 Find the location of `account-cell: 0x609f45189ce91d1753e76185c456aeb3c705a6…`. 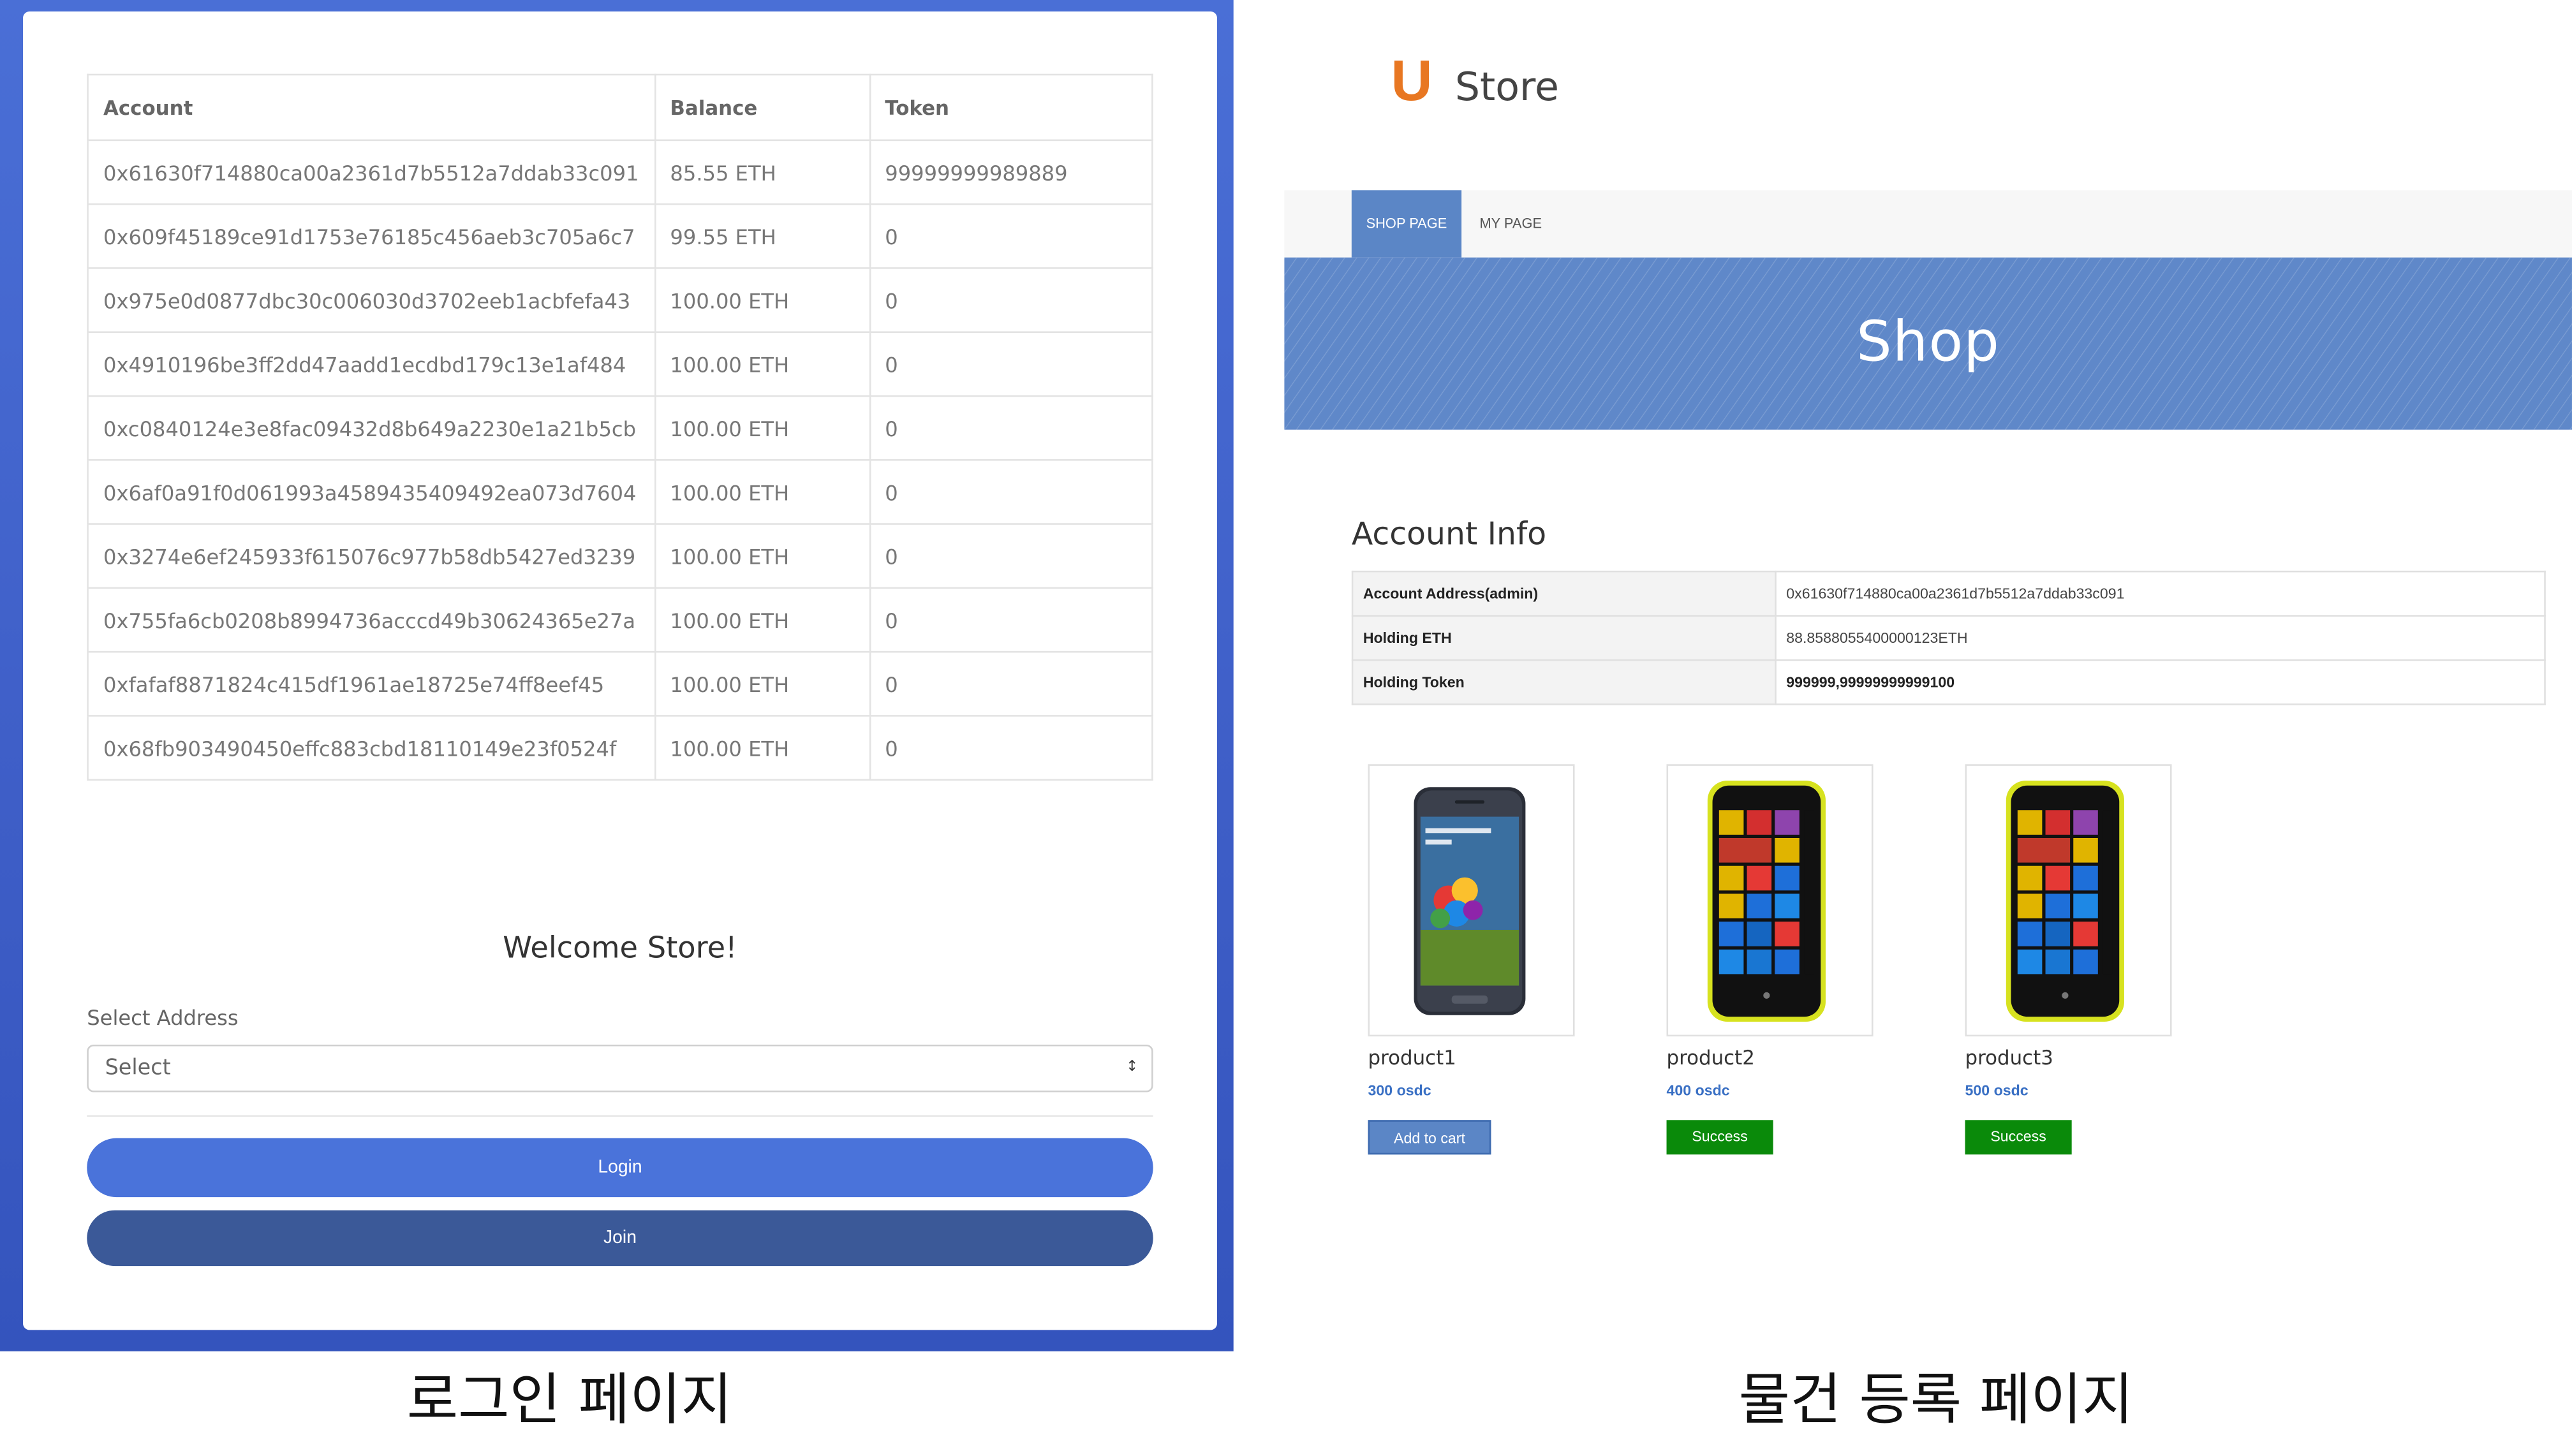

account-cell: 0x609f45189ce91d1753e76185c456aeb3c705a6… is located at coordinates (371, 236).